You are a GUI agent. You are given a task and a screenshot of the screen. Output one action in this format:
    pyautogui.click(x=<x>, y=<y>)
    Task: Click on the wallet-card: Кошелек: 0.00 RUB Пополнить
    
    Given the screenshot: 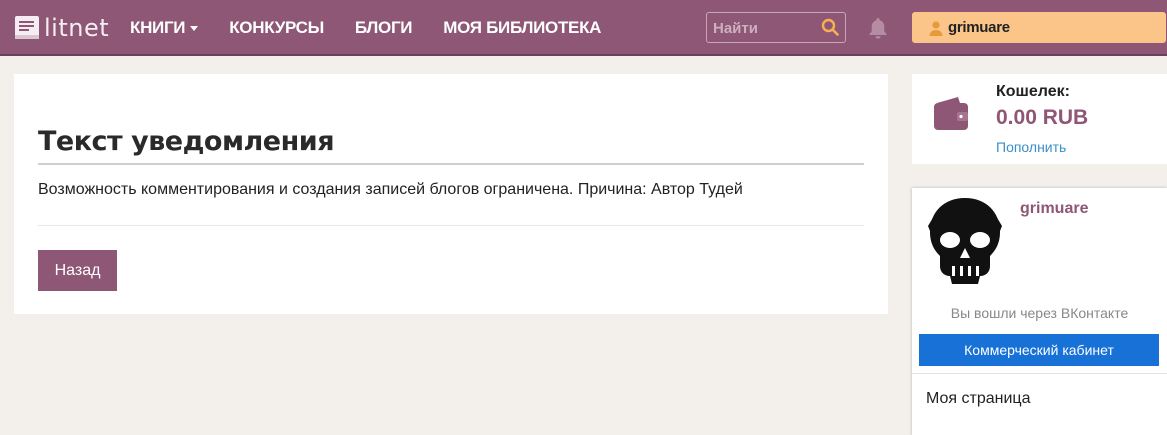 What is the action you would take?
    pyautogui.click(x=1039, y=119)
    